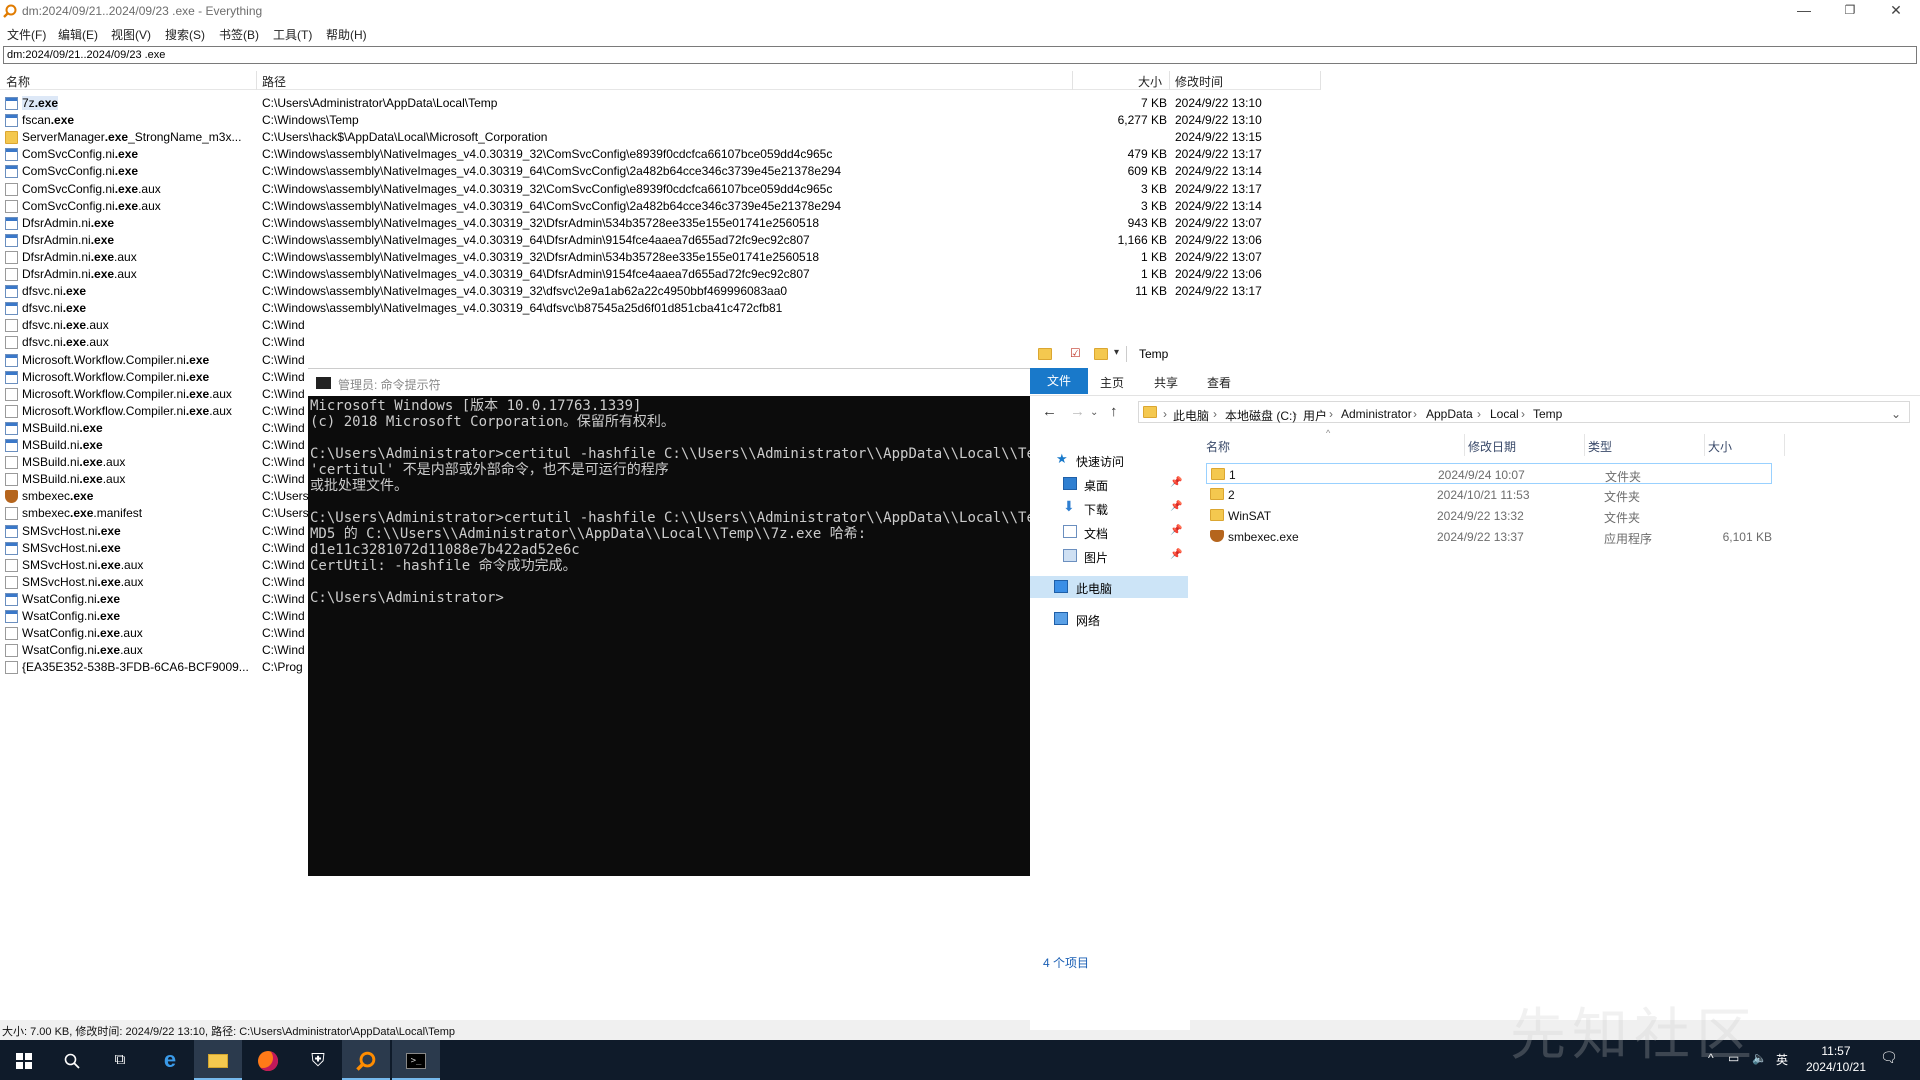  What do you see at coordinates (346, 34) in the screenshot?
I see `menu-help: 帮助(H)` at bounding box center [346, 34].